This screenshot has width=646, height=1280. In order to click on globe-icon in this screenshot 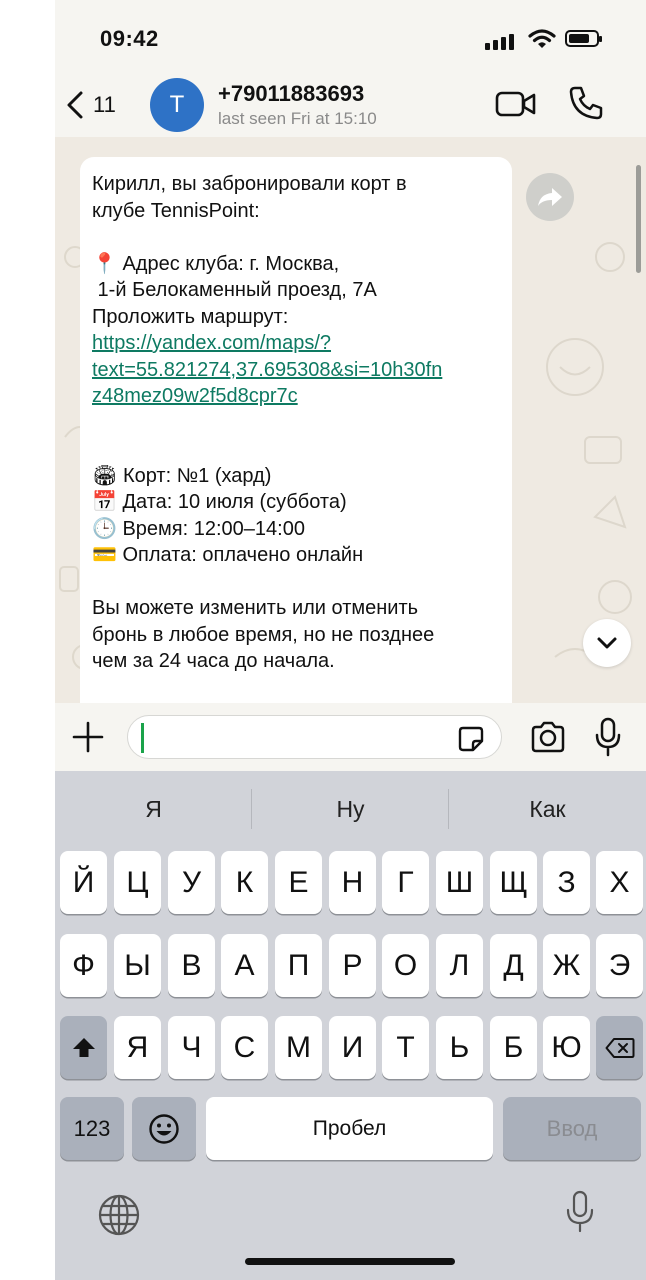, I will do `click(119, 1215)`.